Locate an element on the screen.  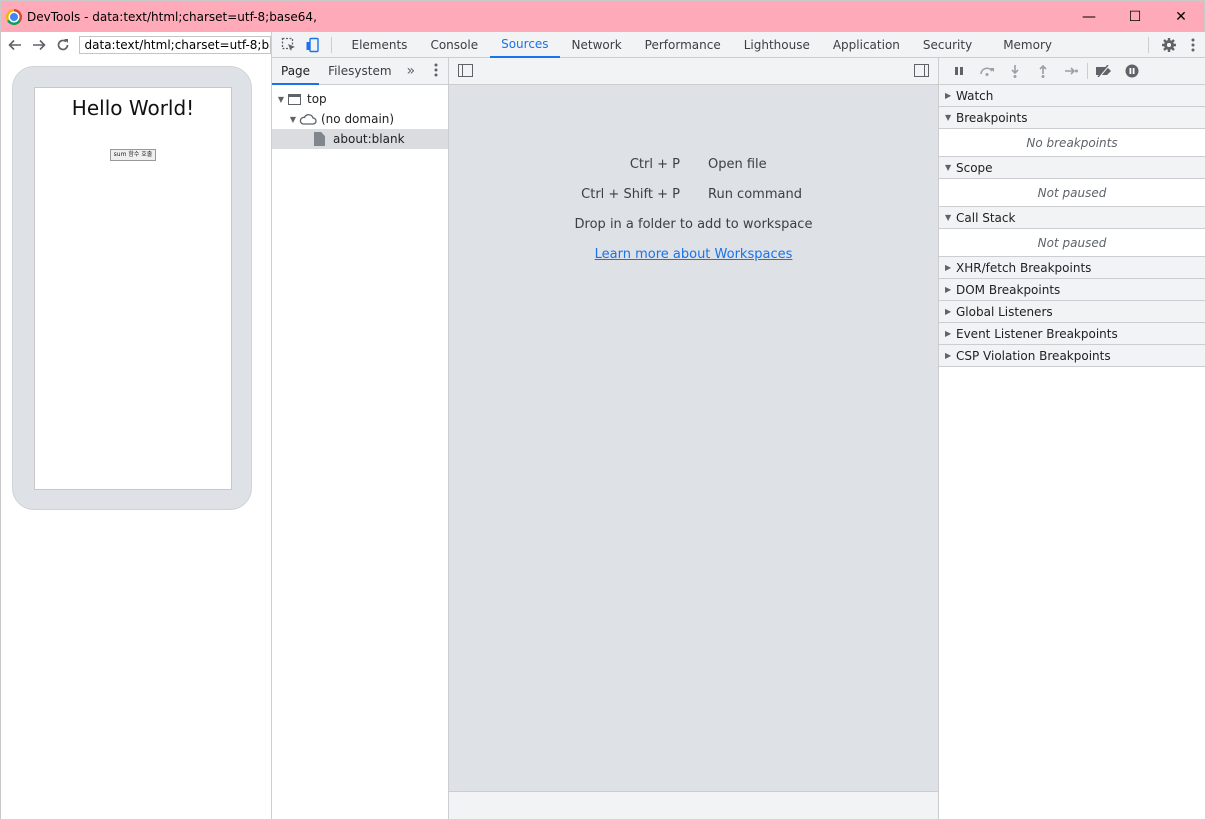
step-into-icon is located at coordinates (1015, 71).